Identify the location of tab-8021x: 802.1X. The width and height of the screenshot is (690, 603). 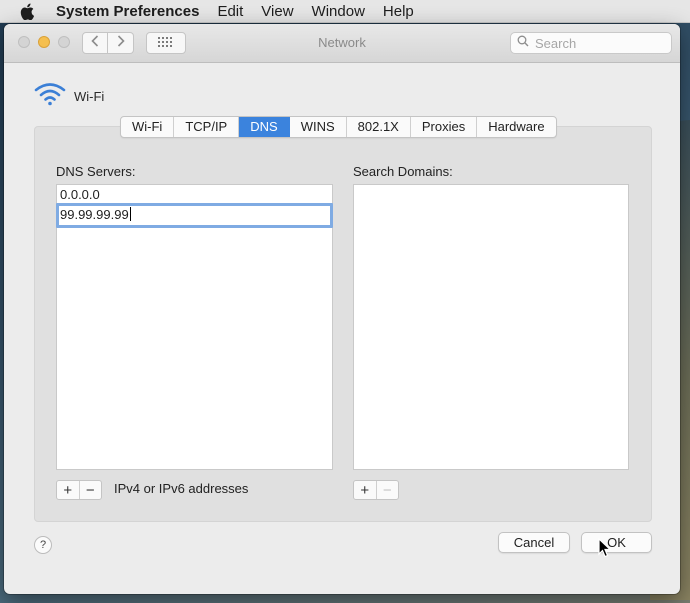
(379, 127).